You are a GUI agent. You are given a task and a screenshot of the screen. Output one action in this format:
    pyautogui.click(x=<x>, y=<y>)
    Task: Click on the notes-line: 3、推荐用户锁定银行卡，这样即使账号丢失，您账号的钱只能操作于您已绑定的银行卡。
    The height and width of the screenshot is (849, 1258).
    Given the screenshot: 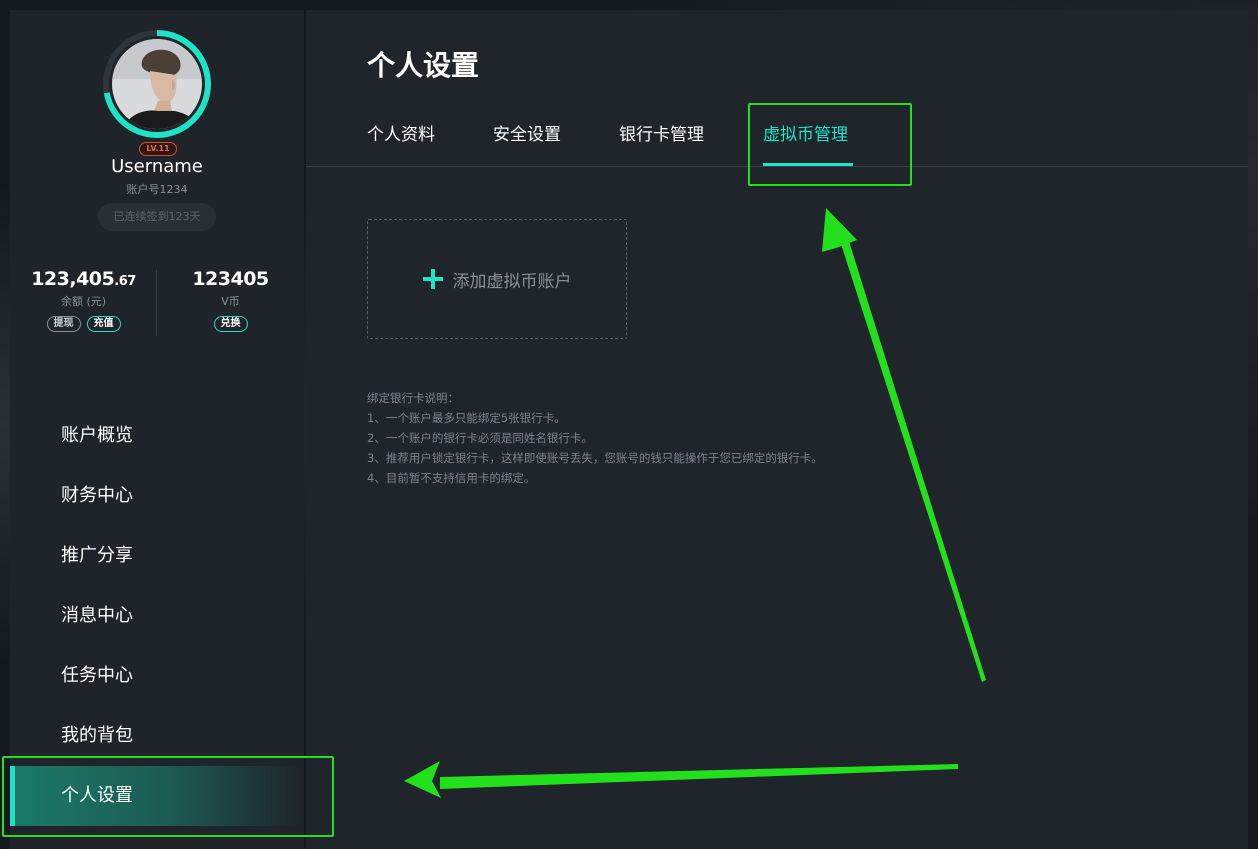 What is the action you would take?
    pyautogui.click(x=595, y=458)
    